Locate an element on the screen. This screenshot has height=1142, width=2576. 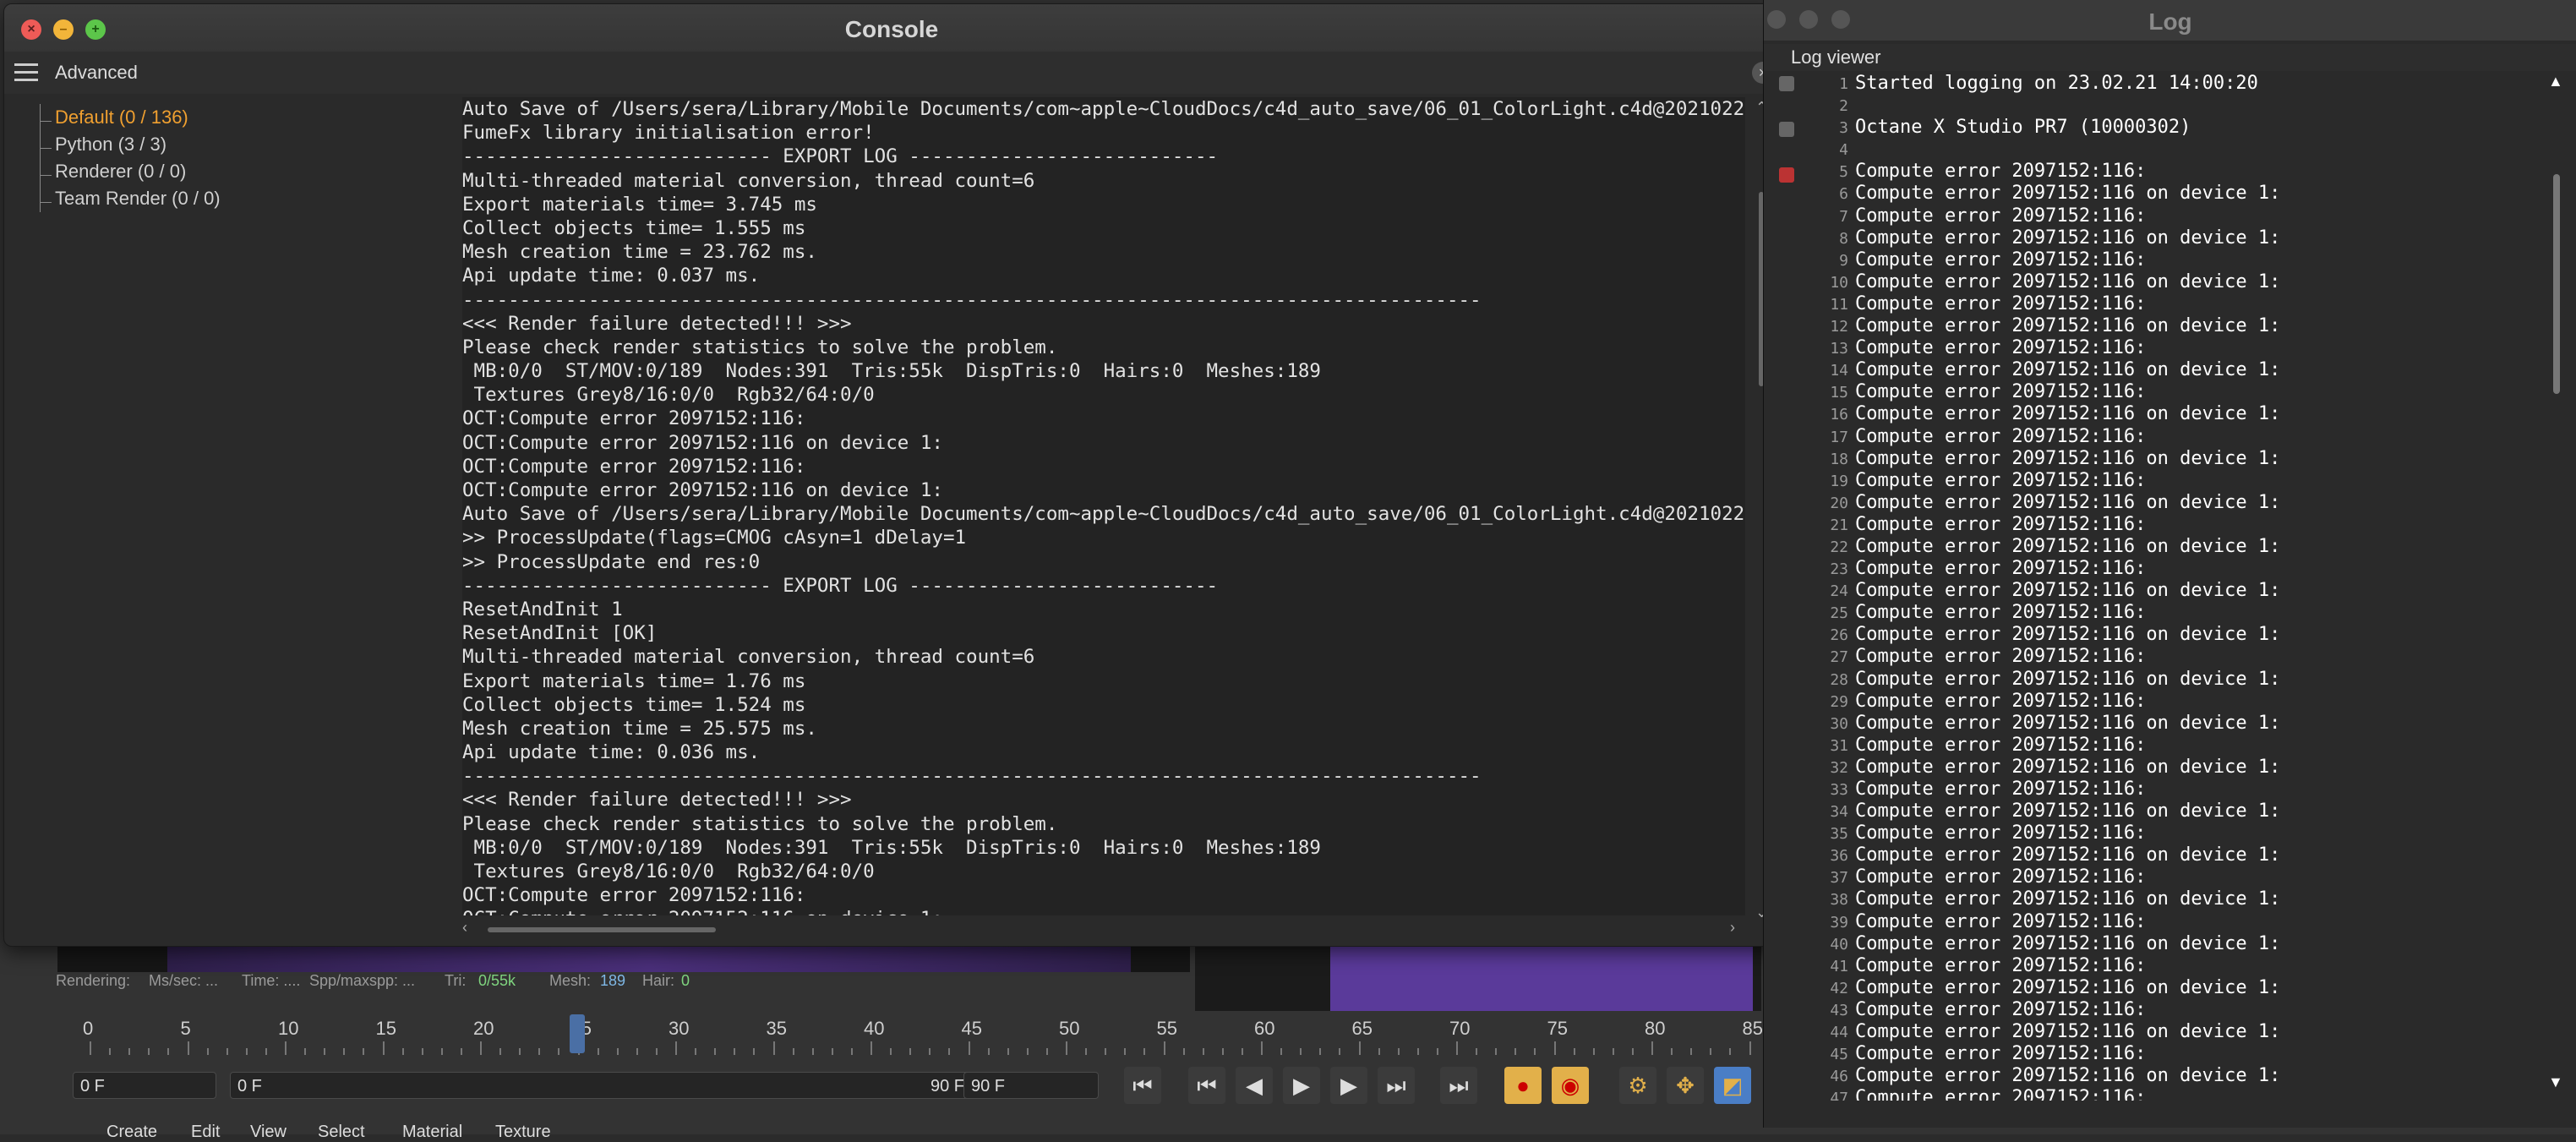
clear-log-icon is located at coordinates (1786, 175).